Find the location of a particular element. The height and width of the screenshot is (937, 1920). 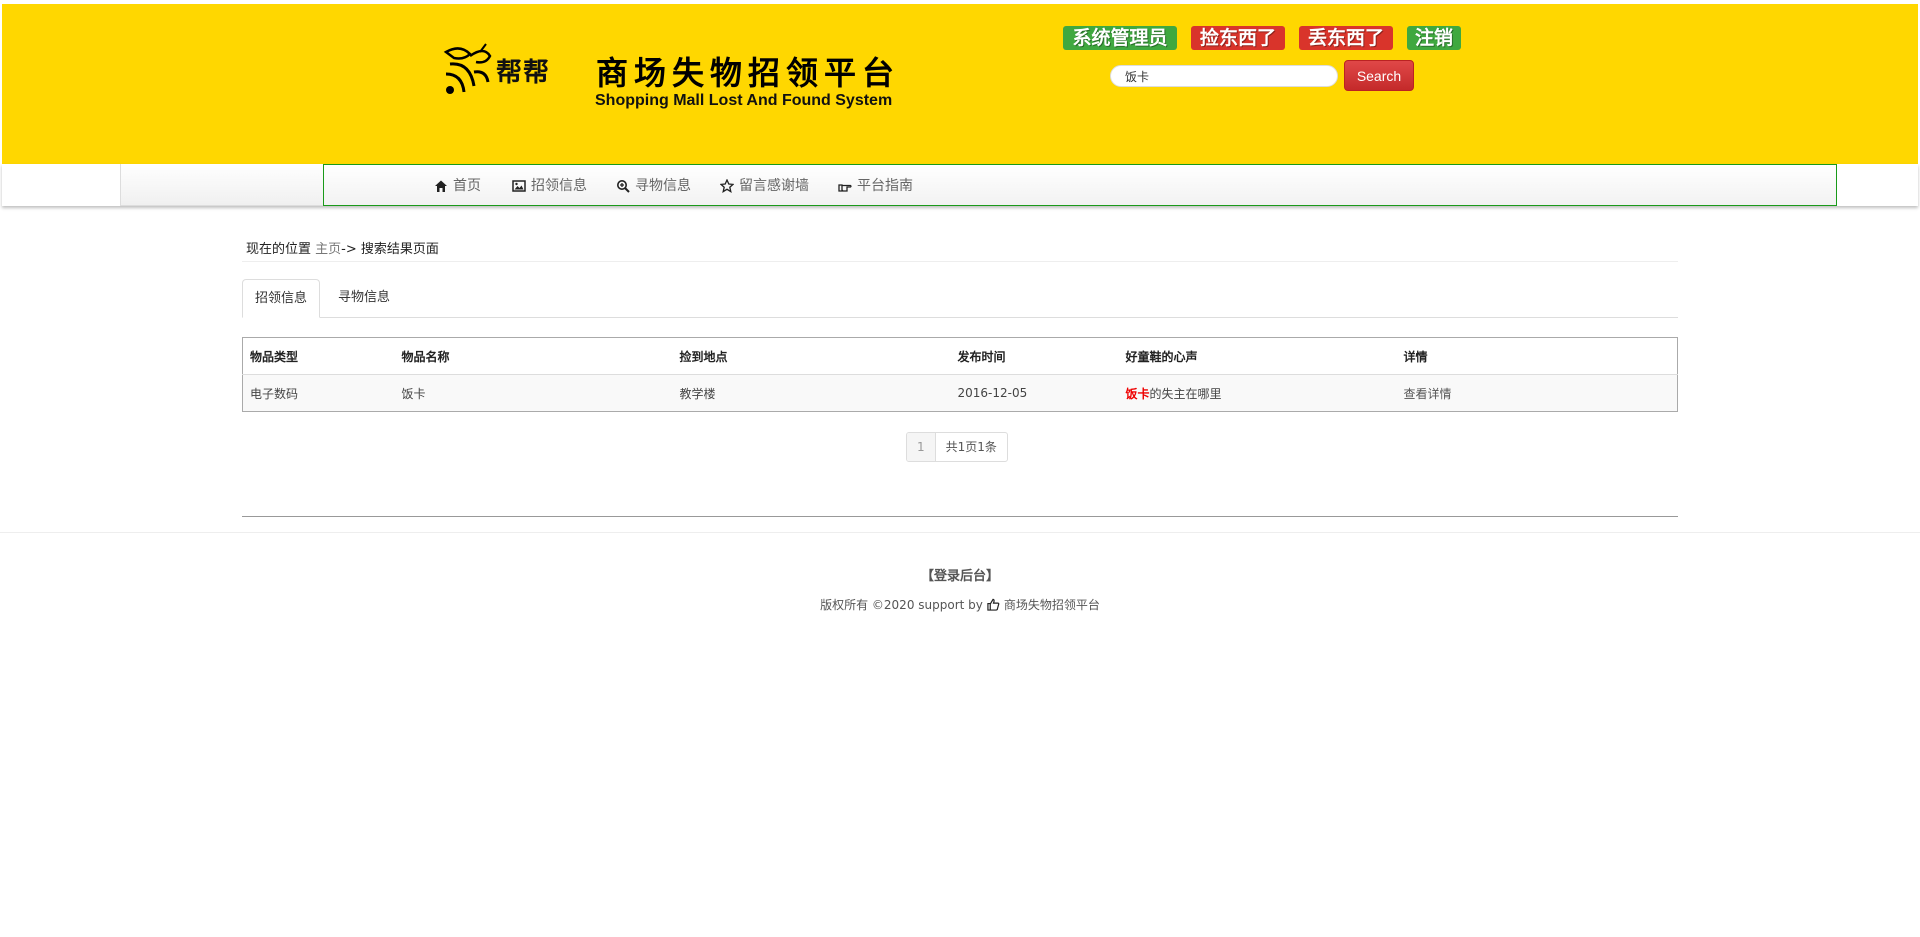

cell-detail: 查看详情 is located at coordinates (1537, 393).